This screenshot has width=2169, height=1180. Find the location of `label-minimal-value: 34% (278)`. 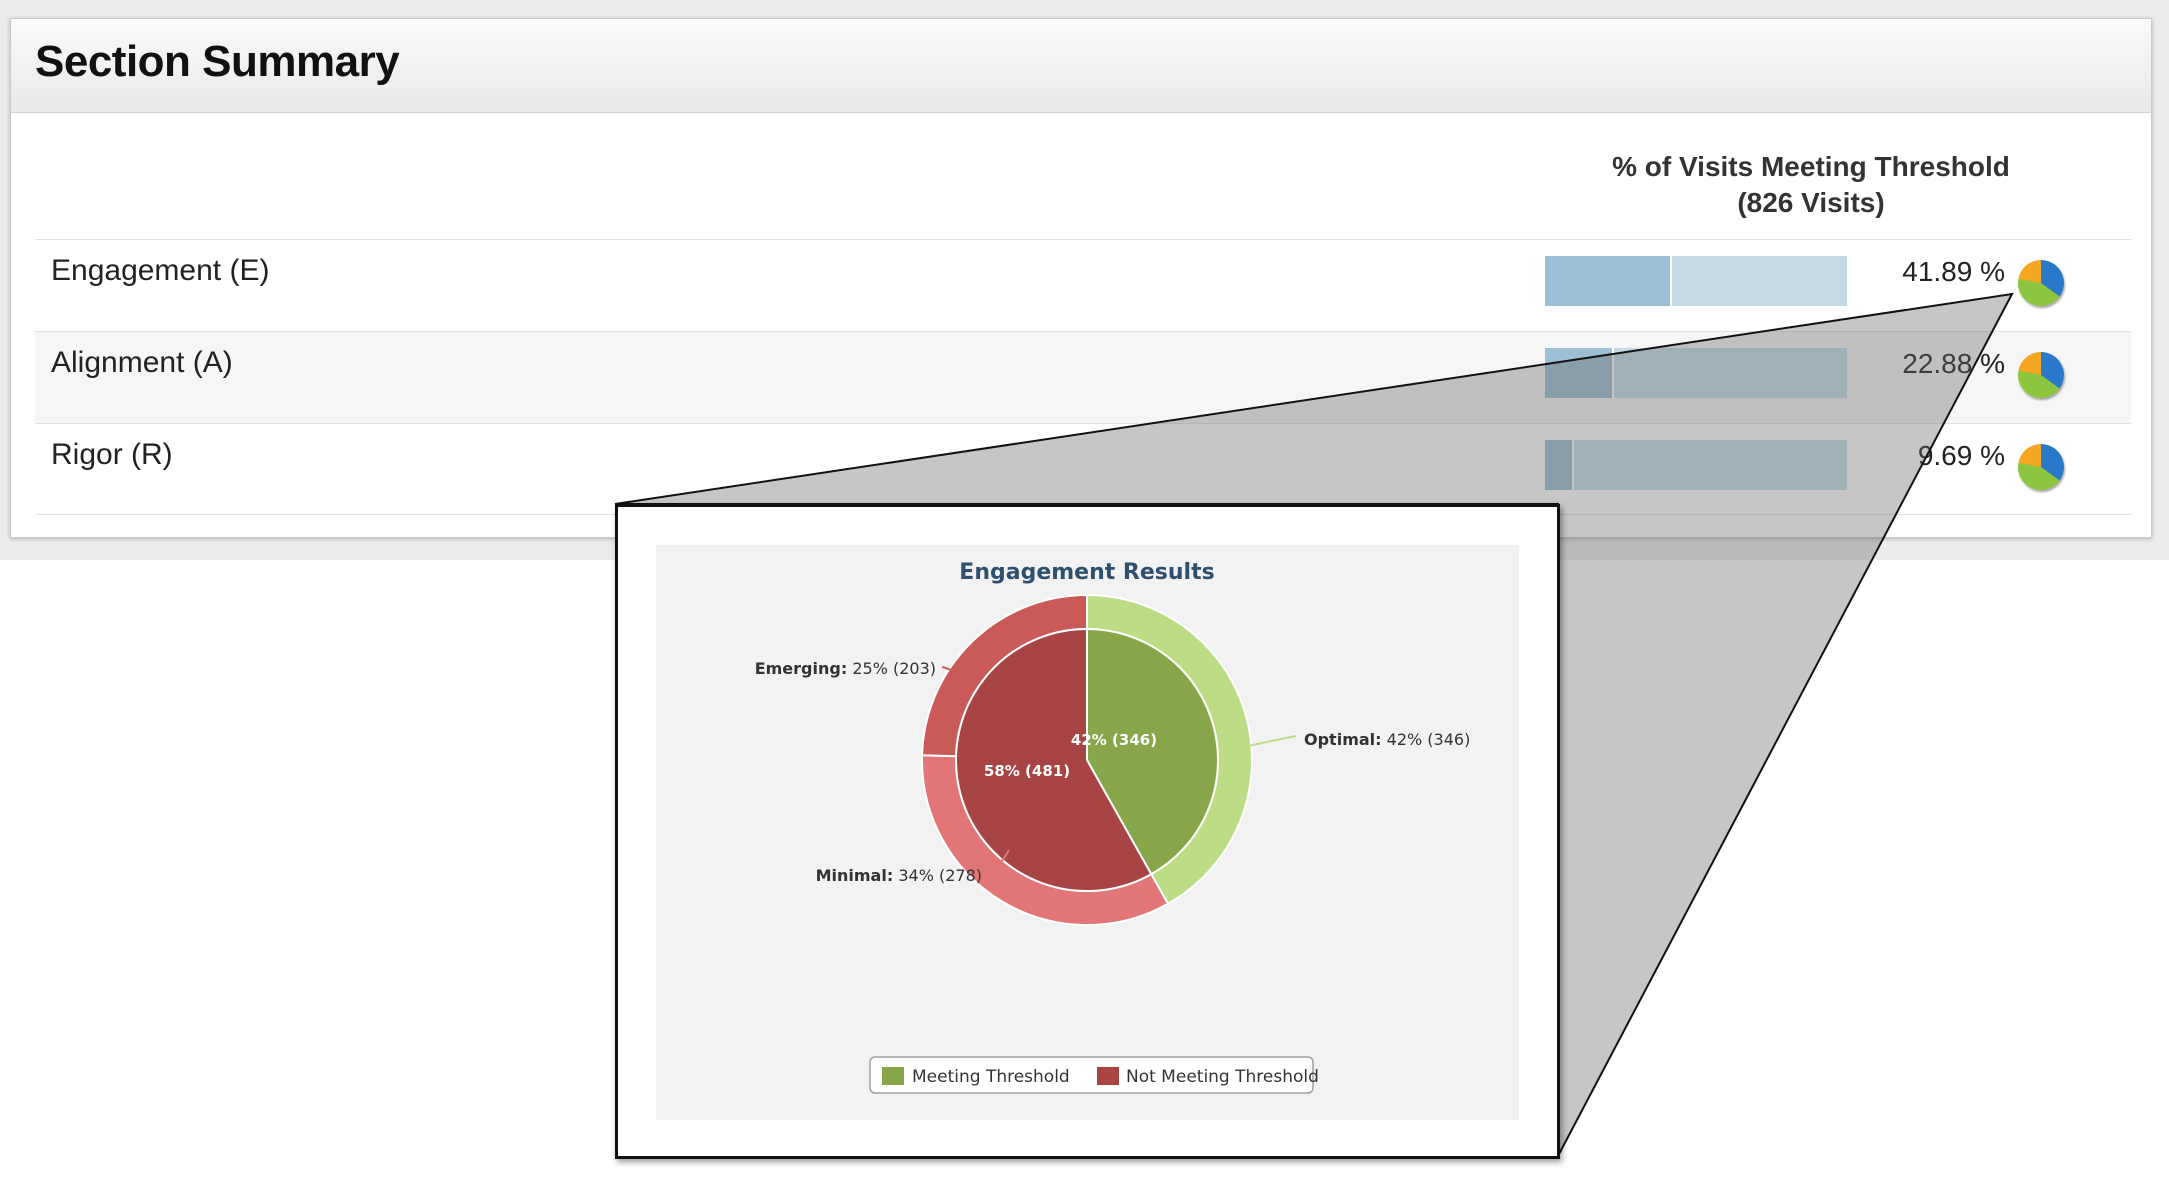

label-minimal-value: 34% (278) is located at coordinates (940, 875).